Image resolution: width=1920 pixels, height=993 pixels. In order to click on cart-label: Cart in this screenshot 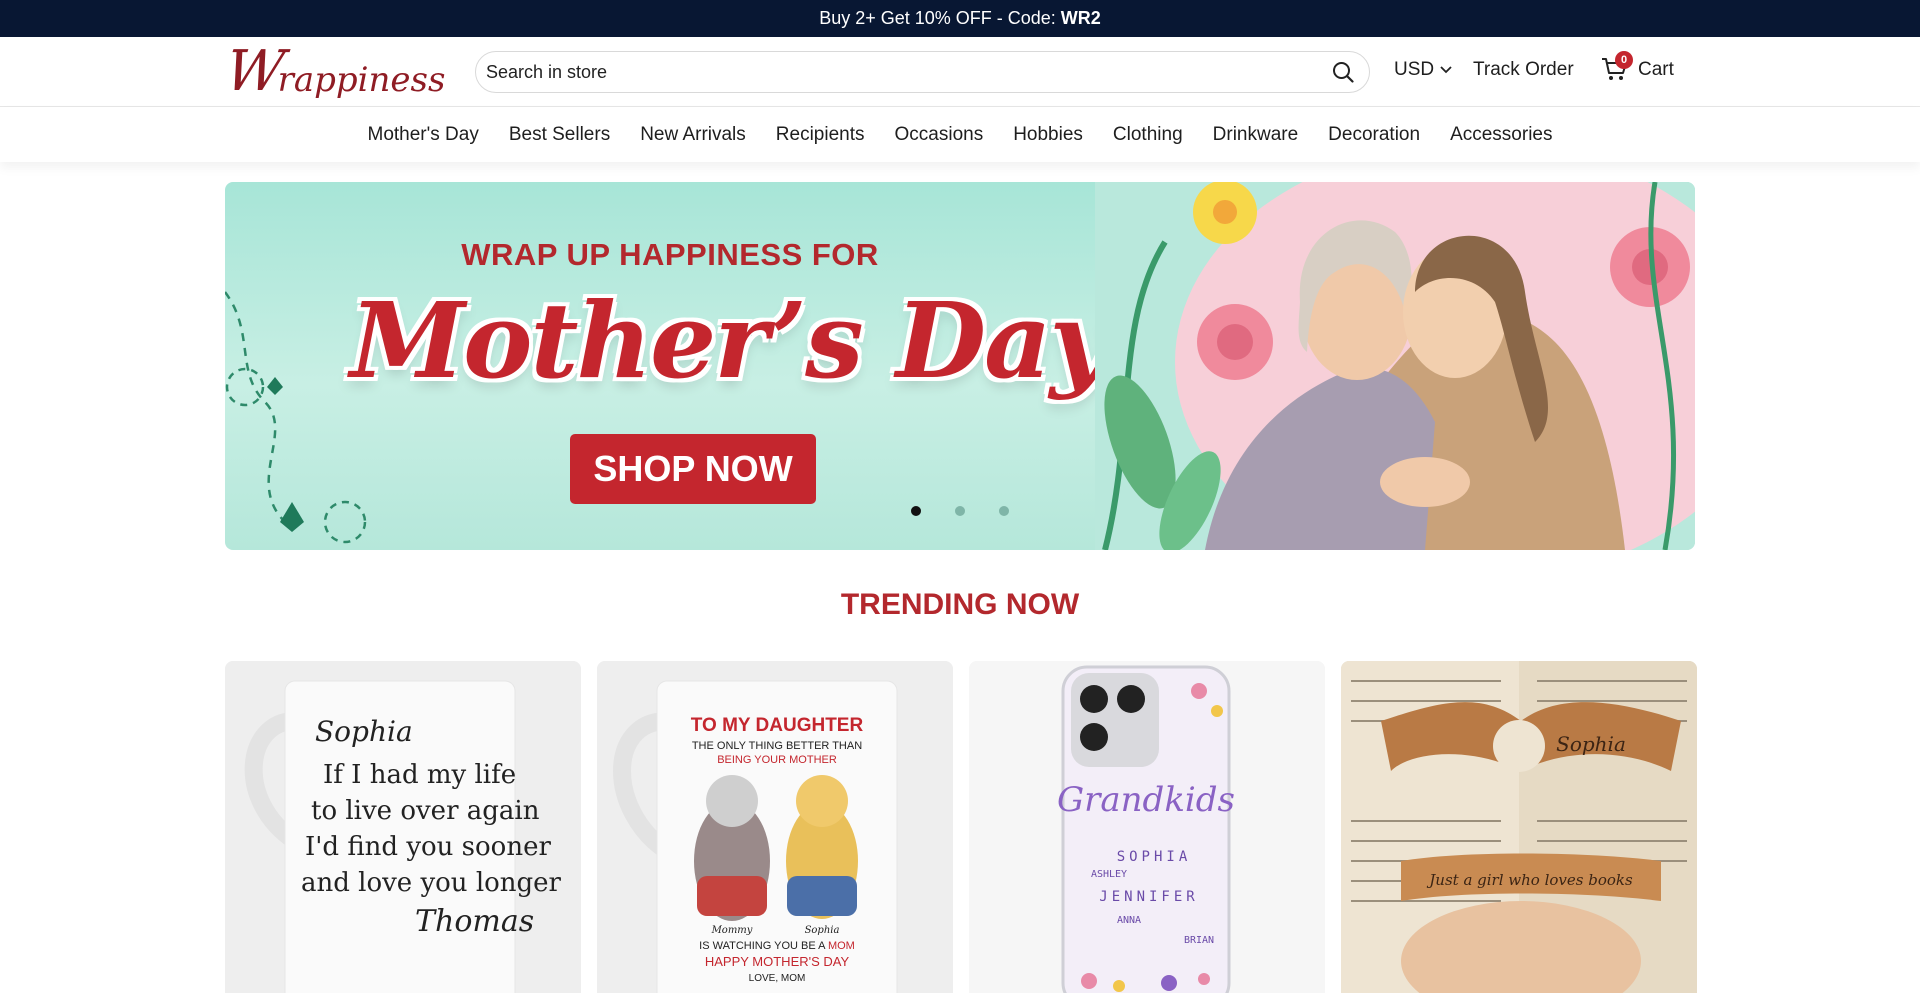, I will do `click(1656, 69)`.